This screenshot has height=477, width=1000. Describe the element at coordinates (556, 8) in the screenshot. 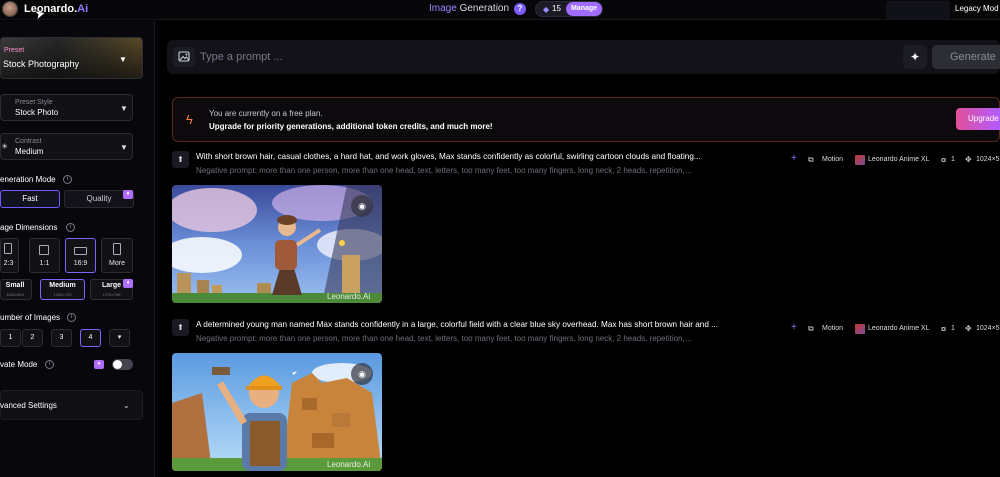

I see `token-count: 15` at that location.